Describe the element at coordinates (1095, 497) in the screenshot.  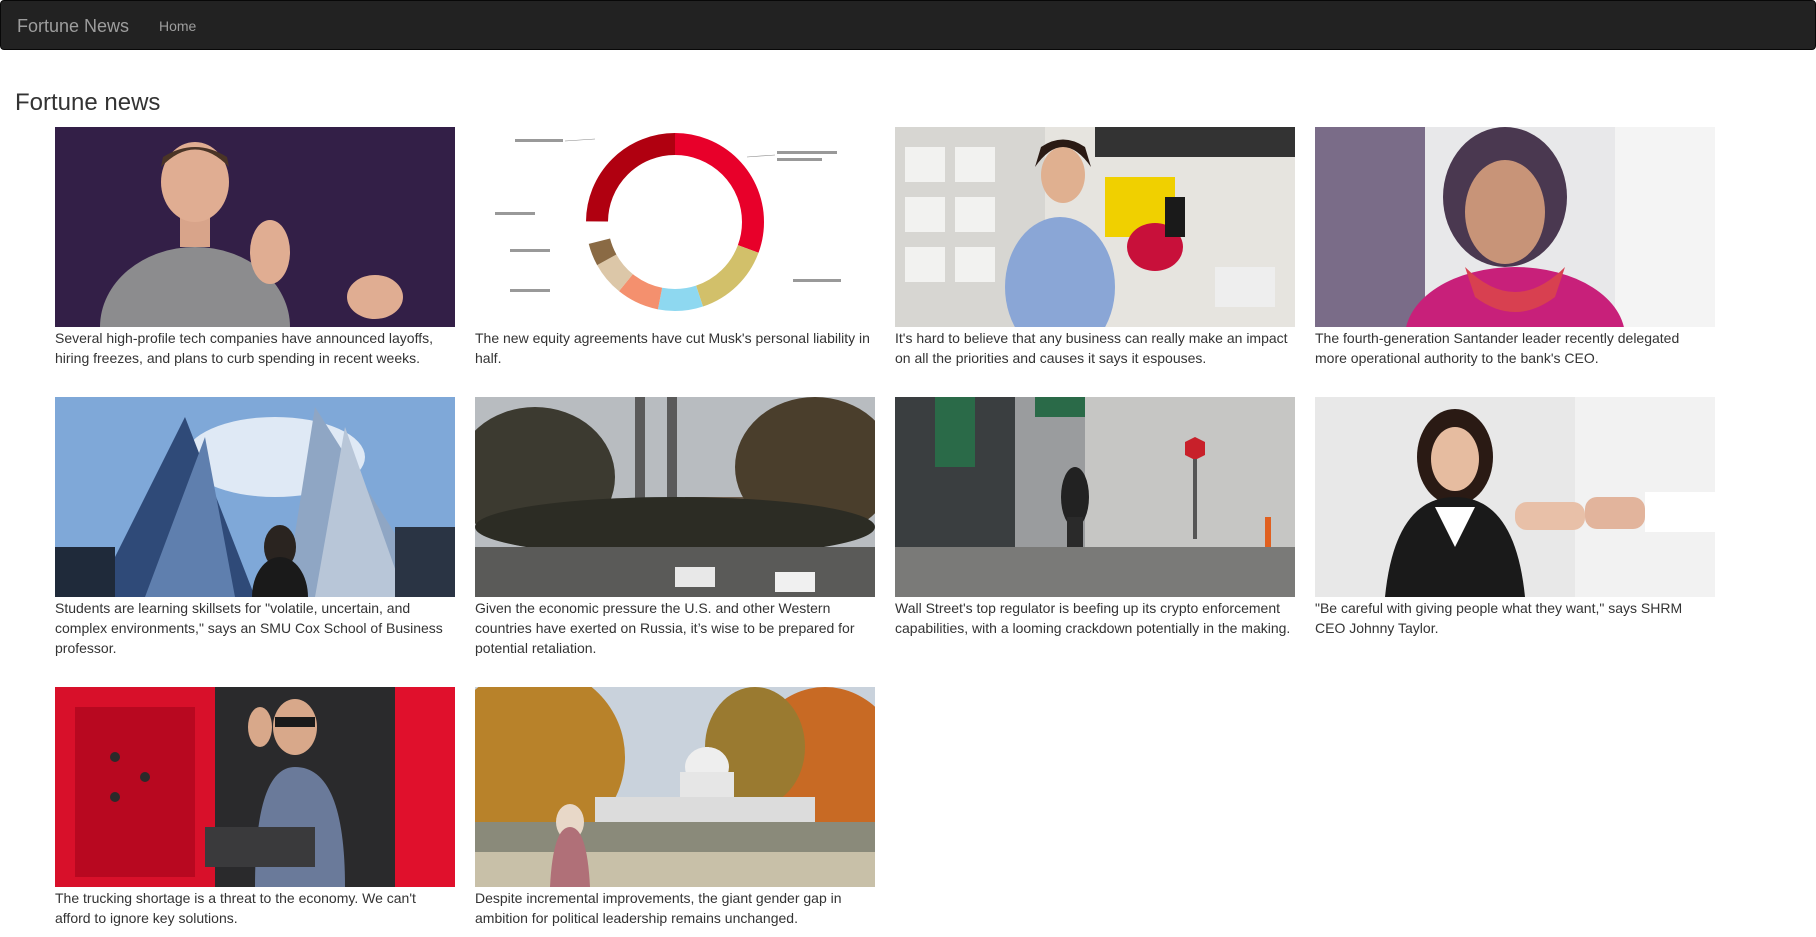
I see `city-street-pedestrian-photo` at that location.